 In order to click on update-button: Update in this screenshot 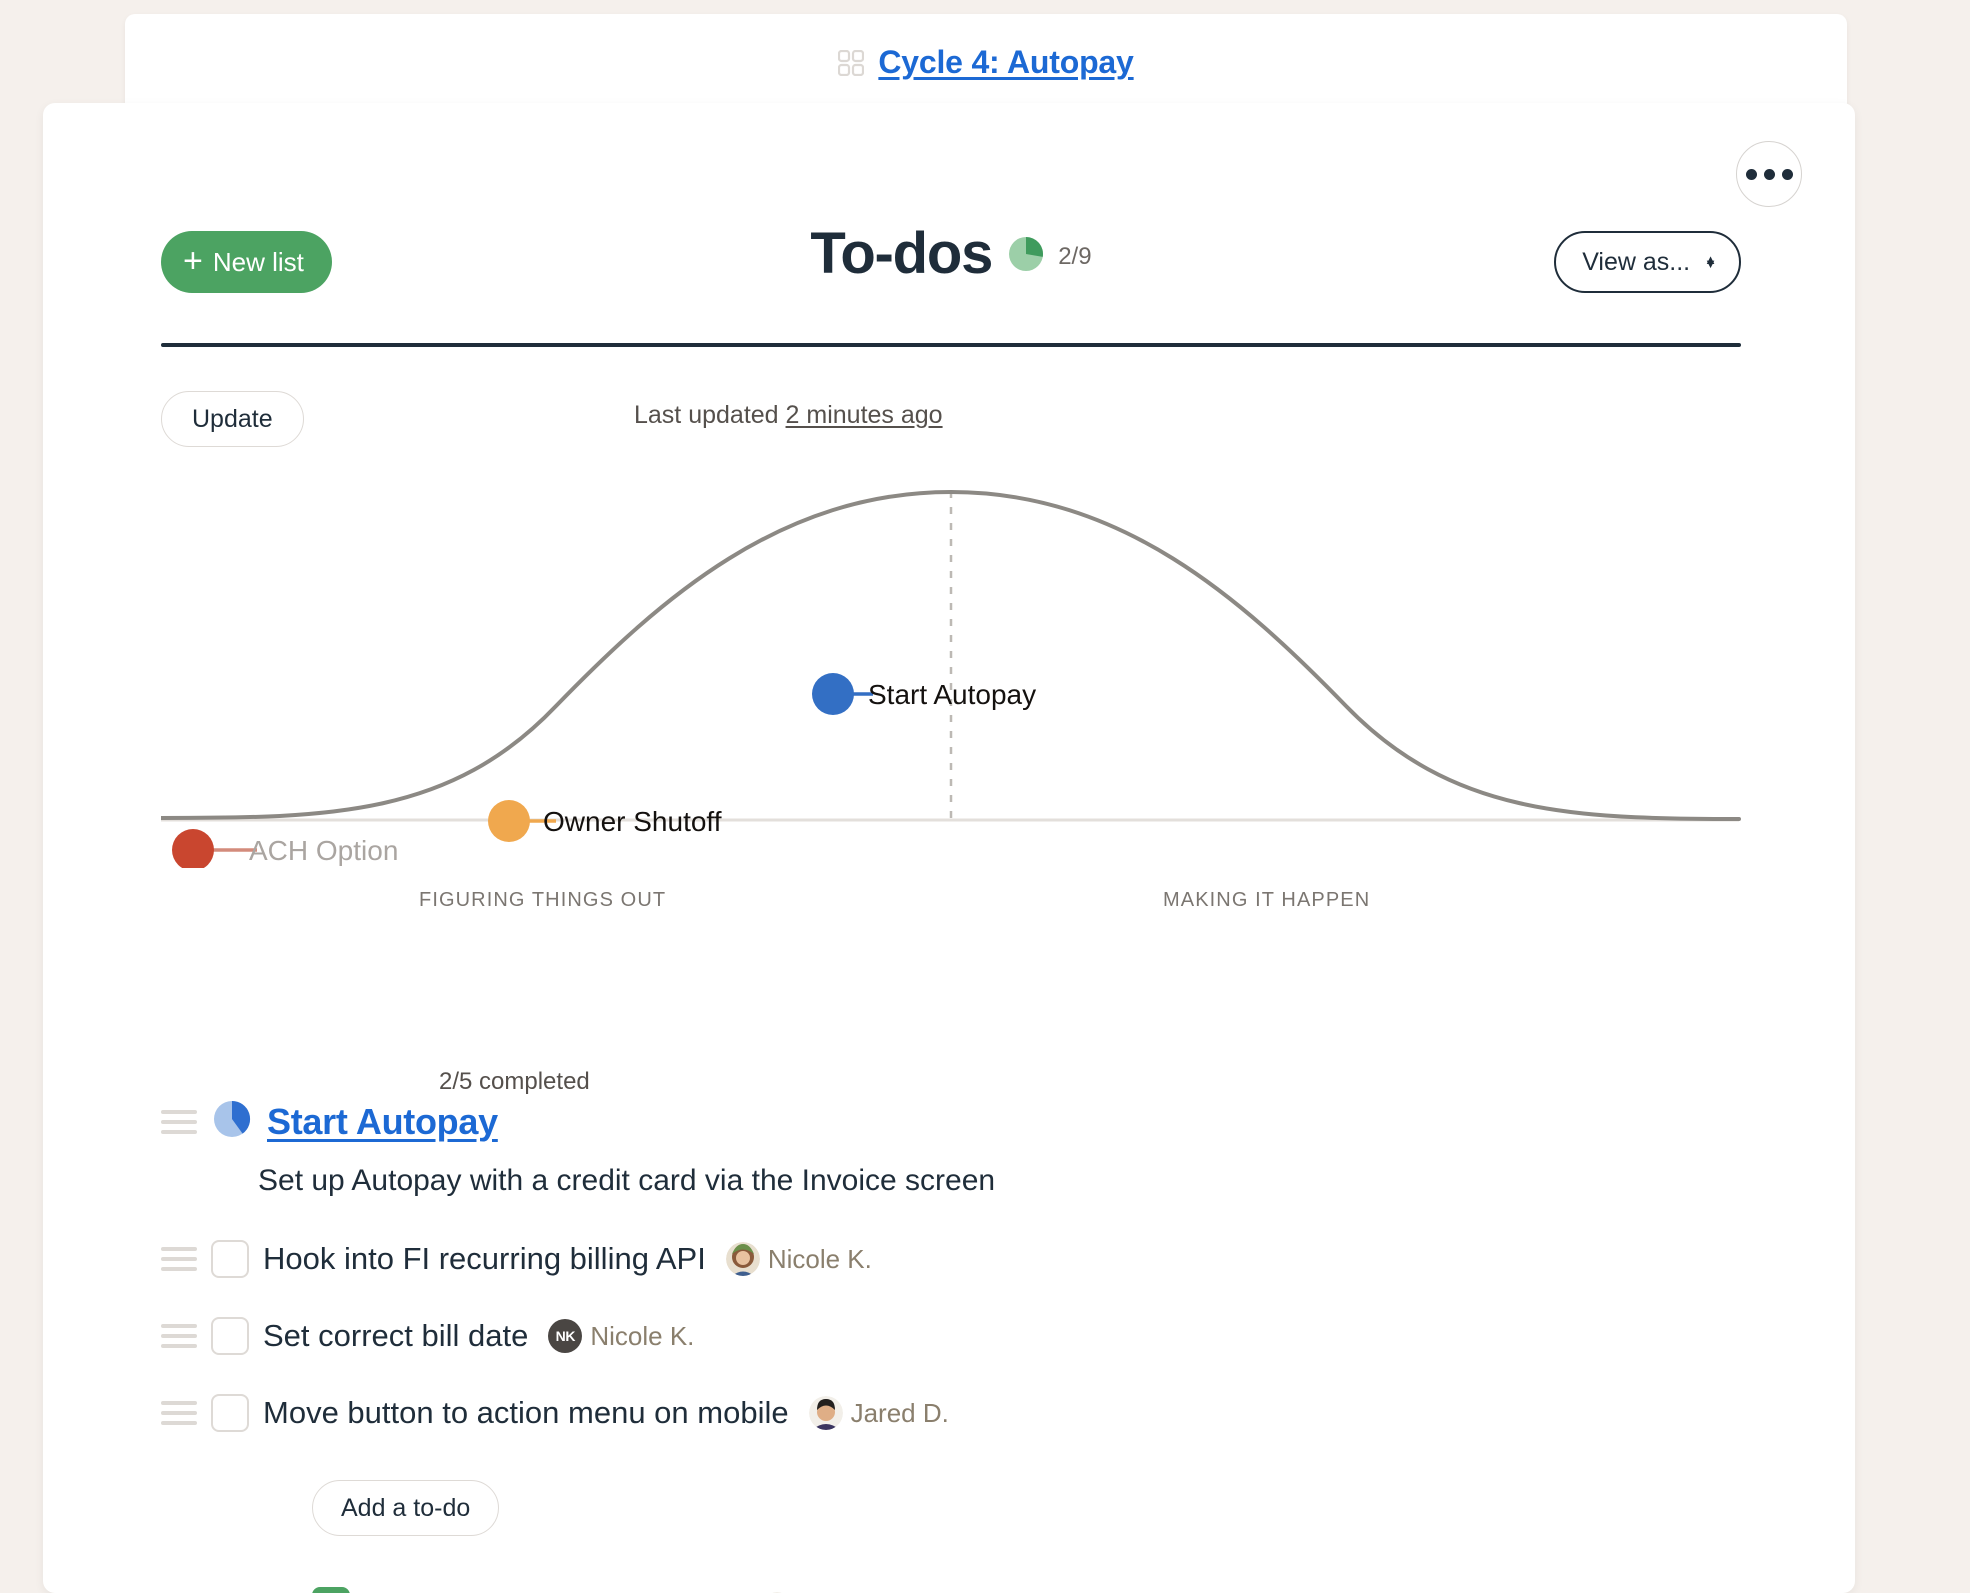, I will do `click(232, 419)`.